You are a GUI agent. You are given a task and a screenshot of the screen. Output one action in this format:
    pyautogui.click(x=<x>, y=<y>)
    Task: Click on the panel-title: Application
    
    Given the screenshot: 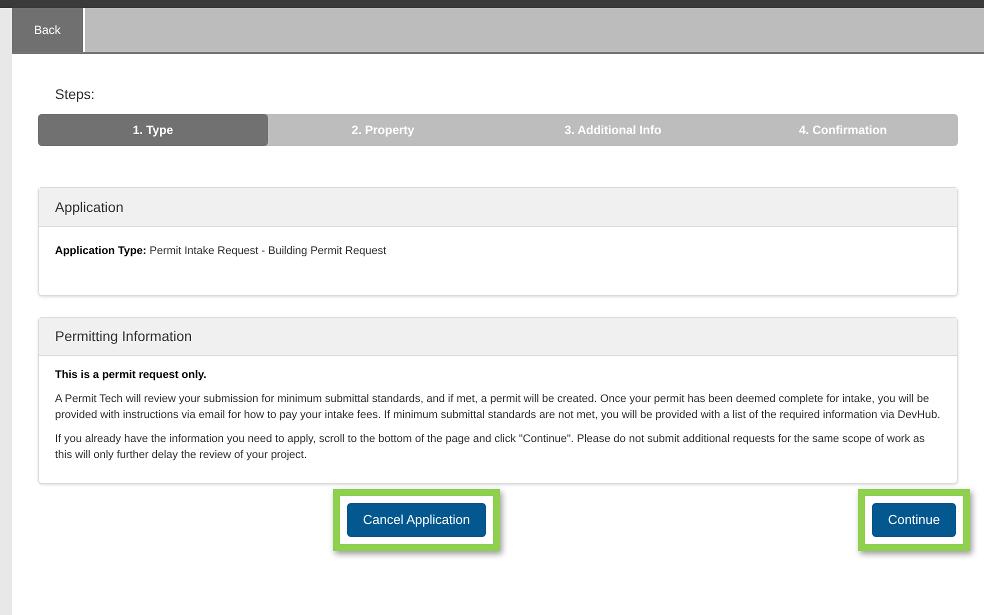 What is the action you would take?
    pyautogui.click(x=89, y=207)
    